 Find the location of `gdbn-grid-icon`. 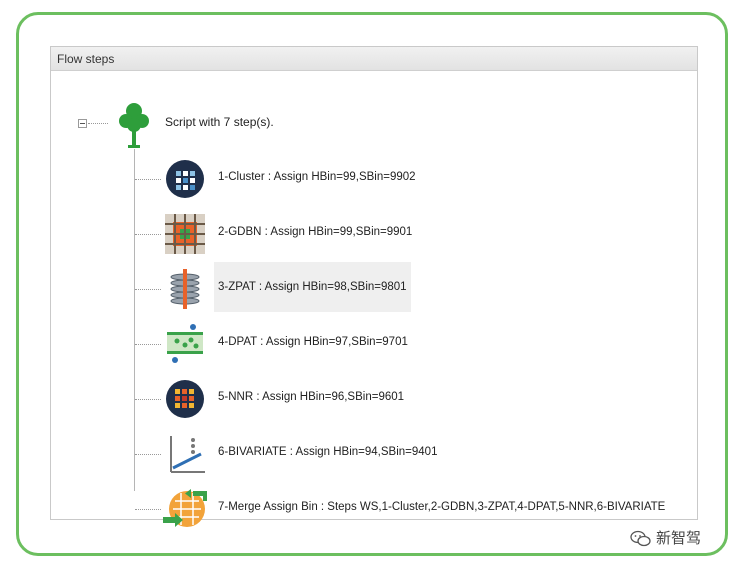

gdbn-grid-icon is located at coordinates (185, 234).